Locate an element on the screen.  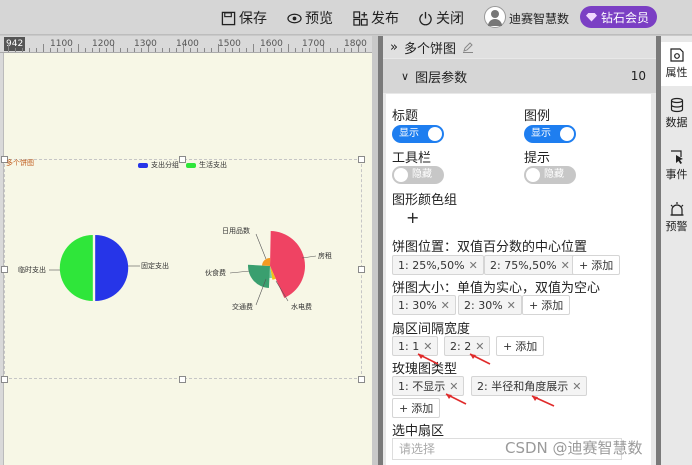
add-label: 添加 is located at coordinates (552, 305).